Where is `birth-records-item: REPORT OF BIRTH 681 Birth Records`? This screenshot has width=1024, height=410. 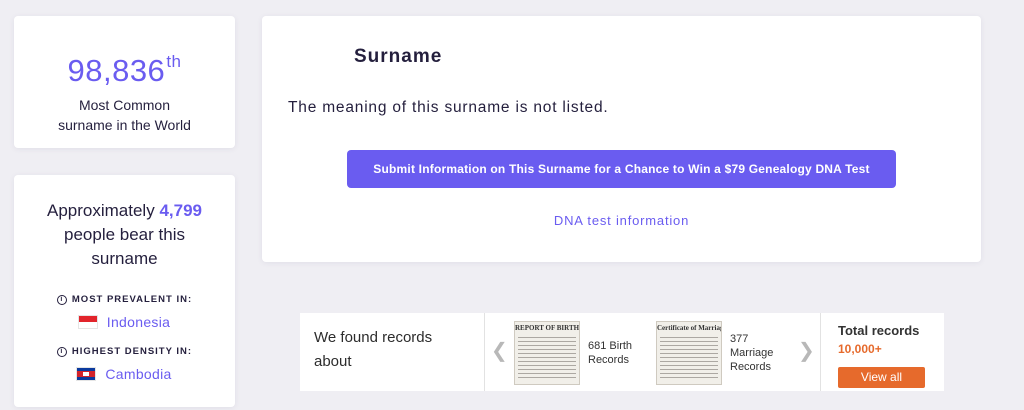
birth-records-item: REPORT OF BIRTH 681 Birth Records is located at coordinates (575, 353).